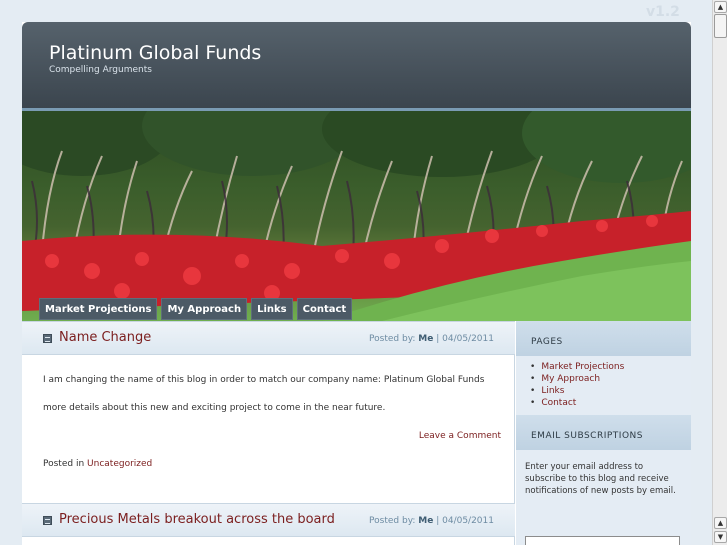 The image size is (727, 545). Describe the element at coordinates (720, 537) in the screenshot. I see `scroll-down-icon: ▼` at that location.